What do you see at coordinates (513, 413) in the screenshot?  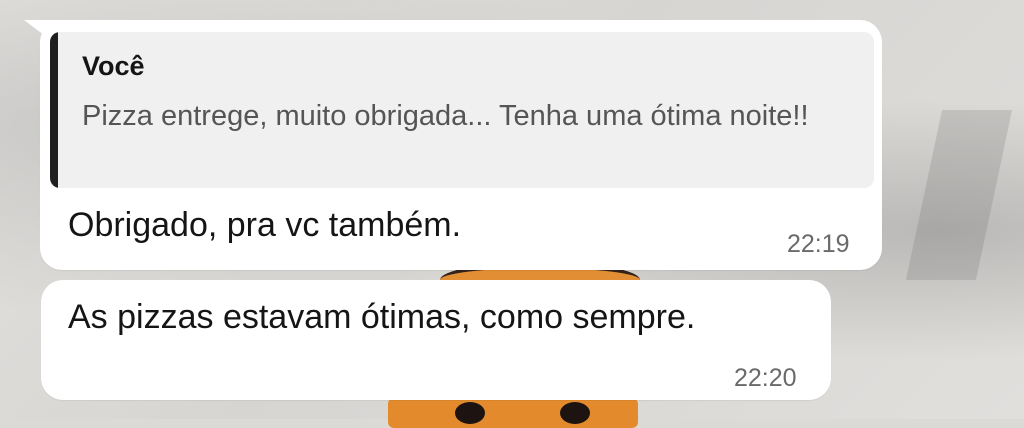 I see `wallpaper-doodle` at bounding box center [513, 413].